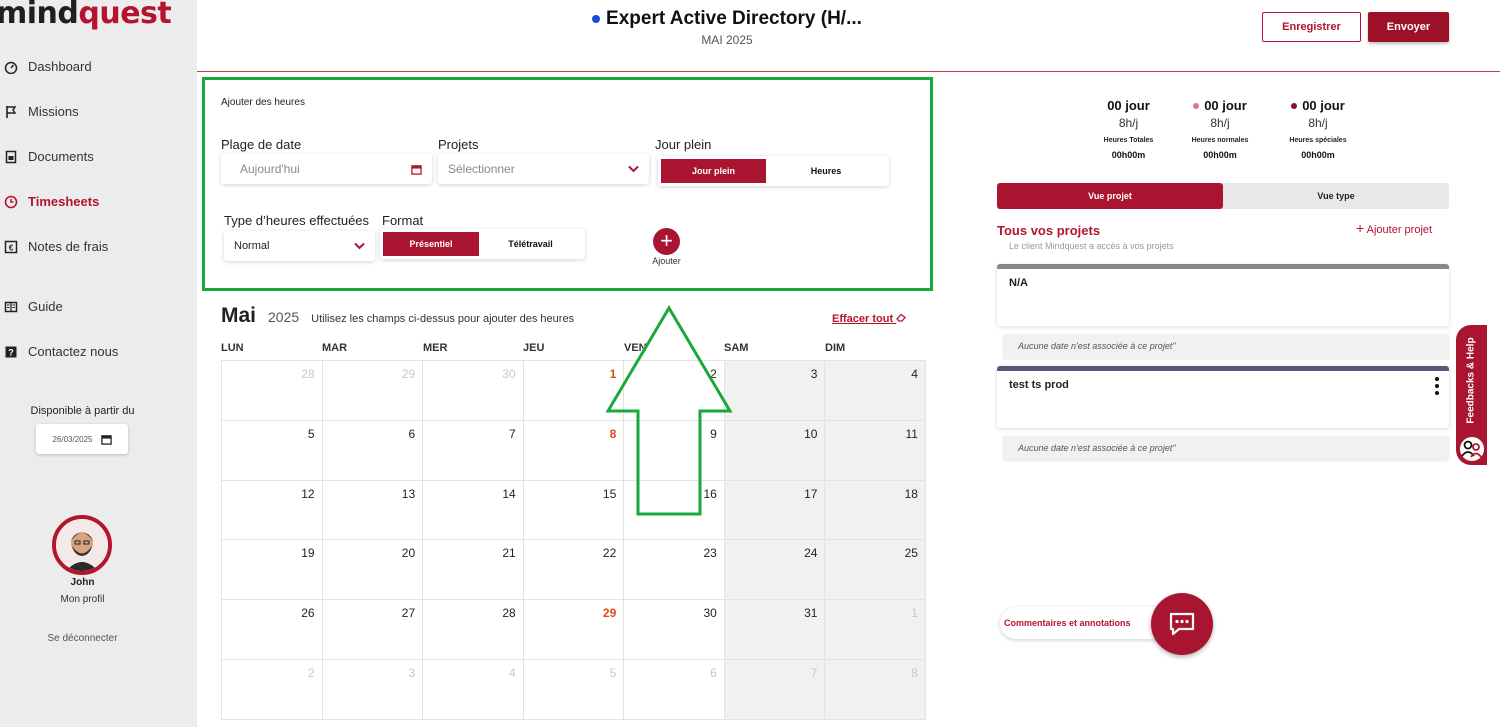 This screenshot has height=727, width=1500. What do you see at coordinates (1318, 140) in the screenshot?
I see `stat-label: Heures spéciales` at bounding box center [1318, 140].